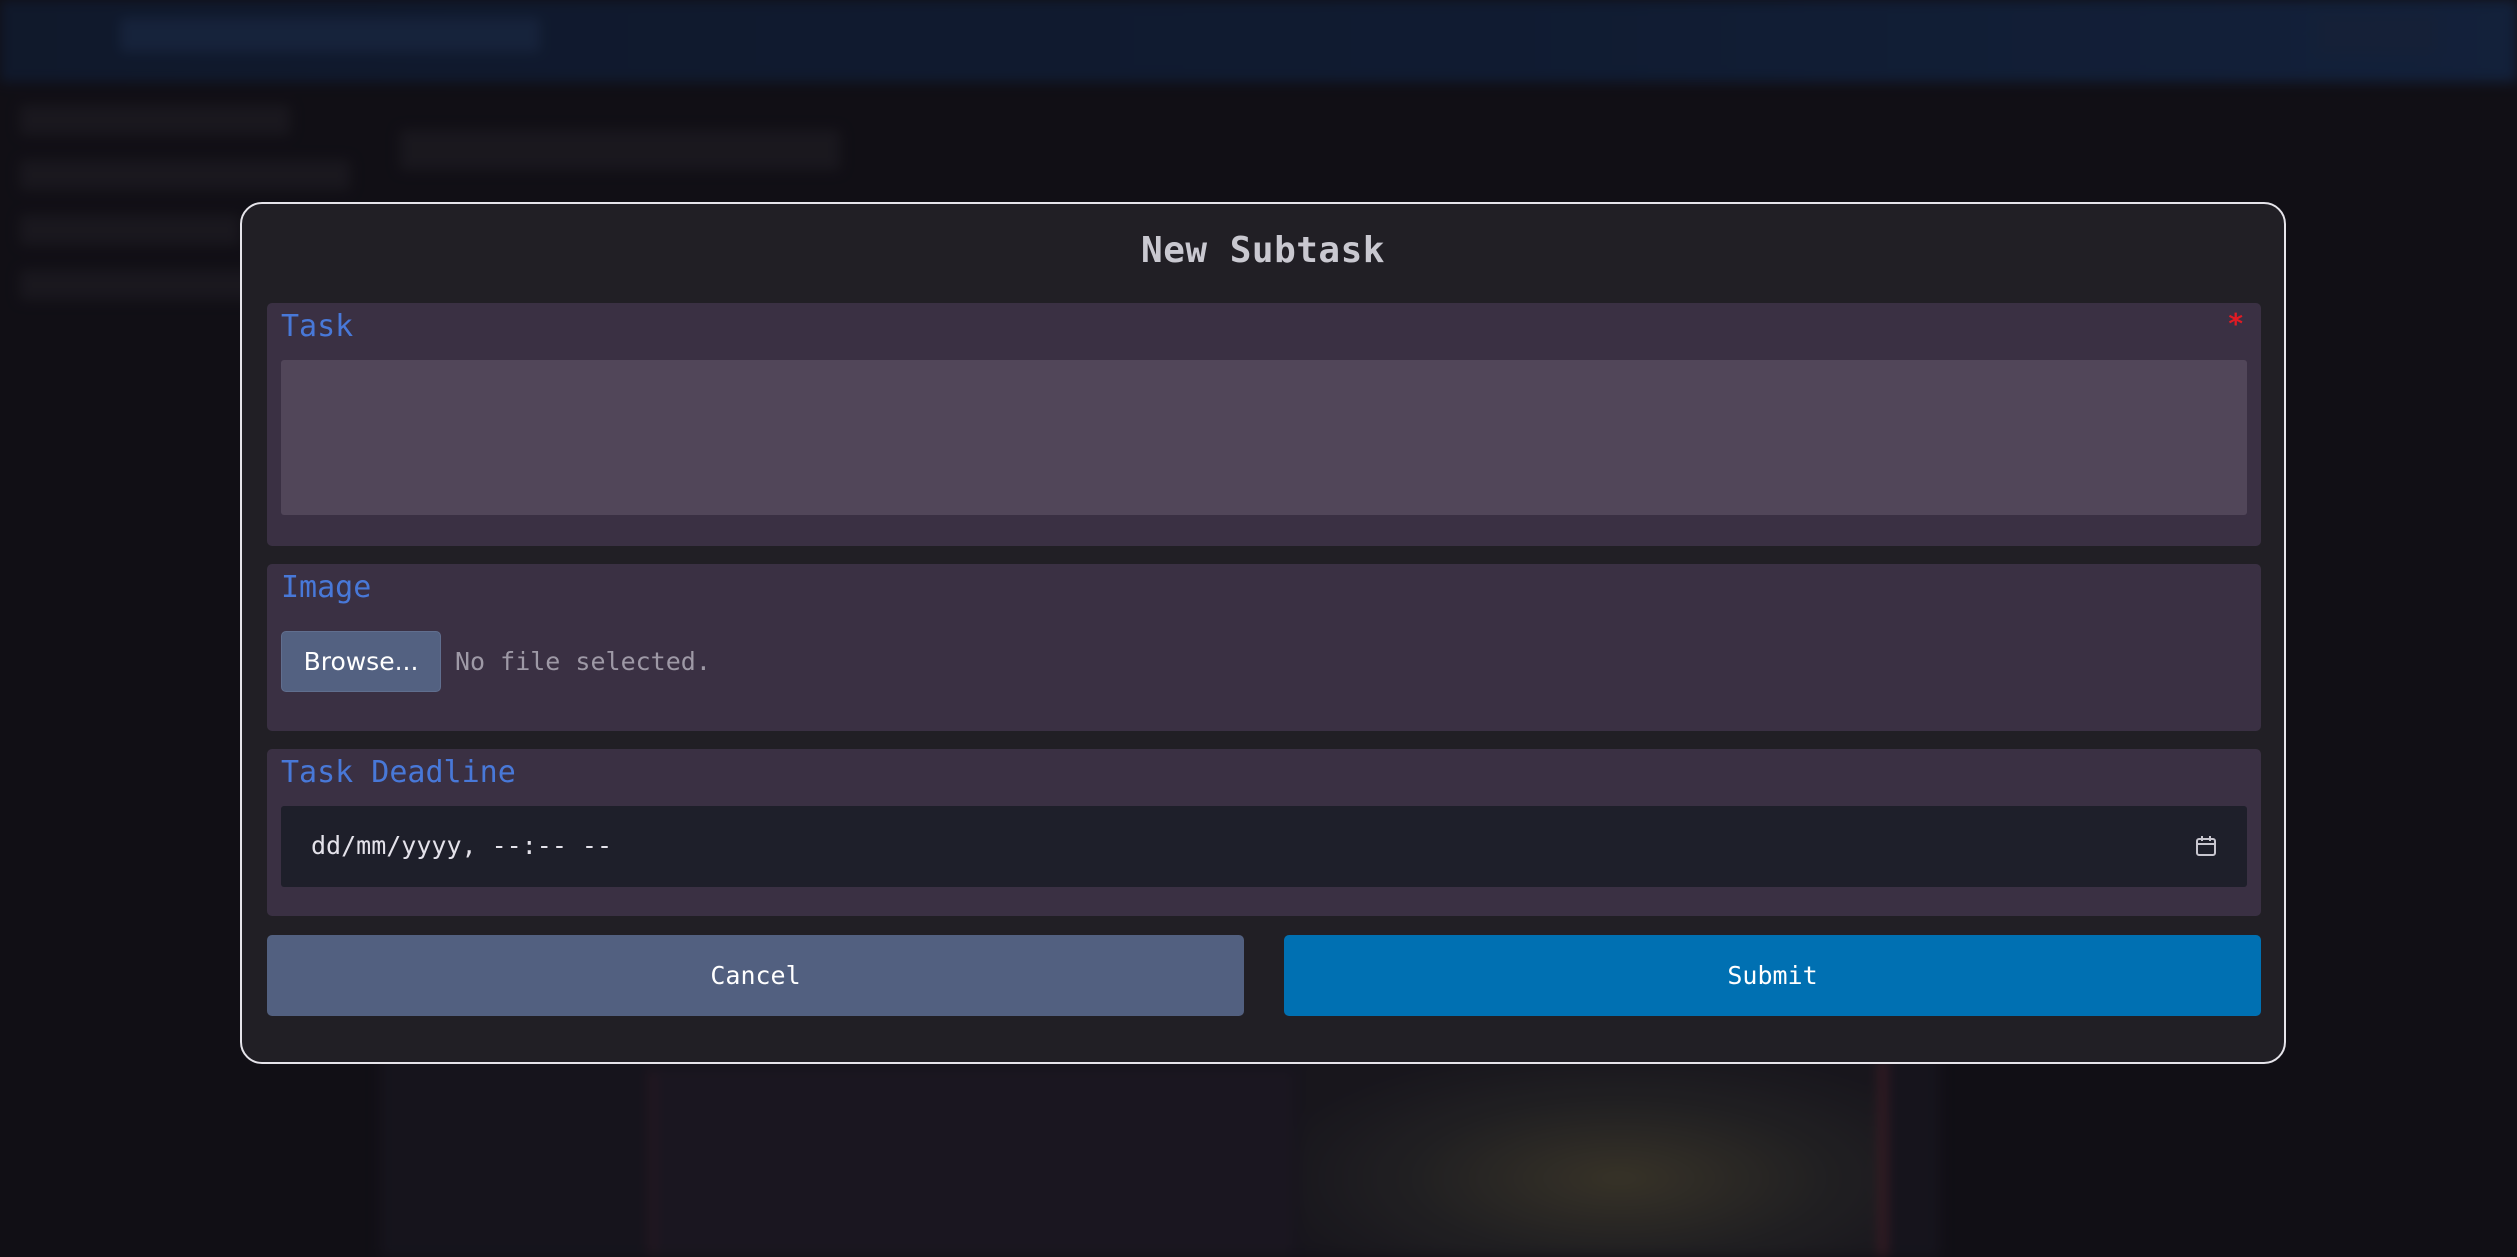  Describe the element at coordinates (1772, 975) in the screenshot. I see `submit-button: Submit` at that location.